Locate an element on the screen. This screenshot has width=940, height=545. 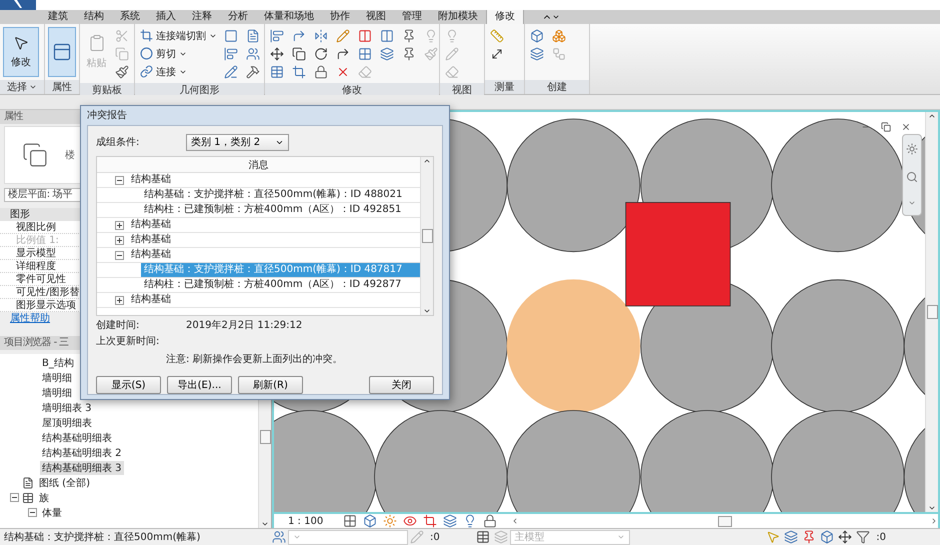
ribbon-tab: 体量和场地 is located at coordinates (289, 17).